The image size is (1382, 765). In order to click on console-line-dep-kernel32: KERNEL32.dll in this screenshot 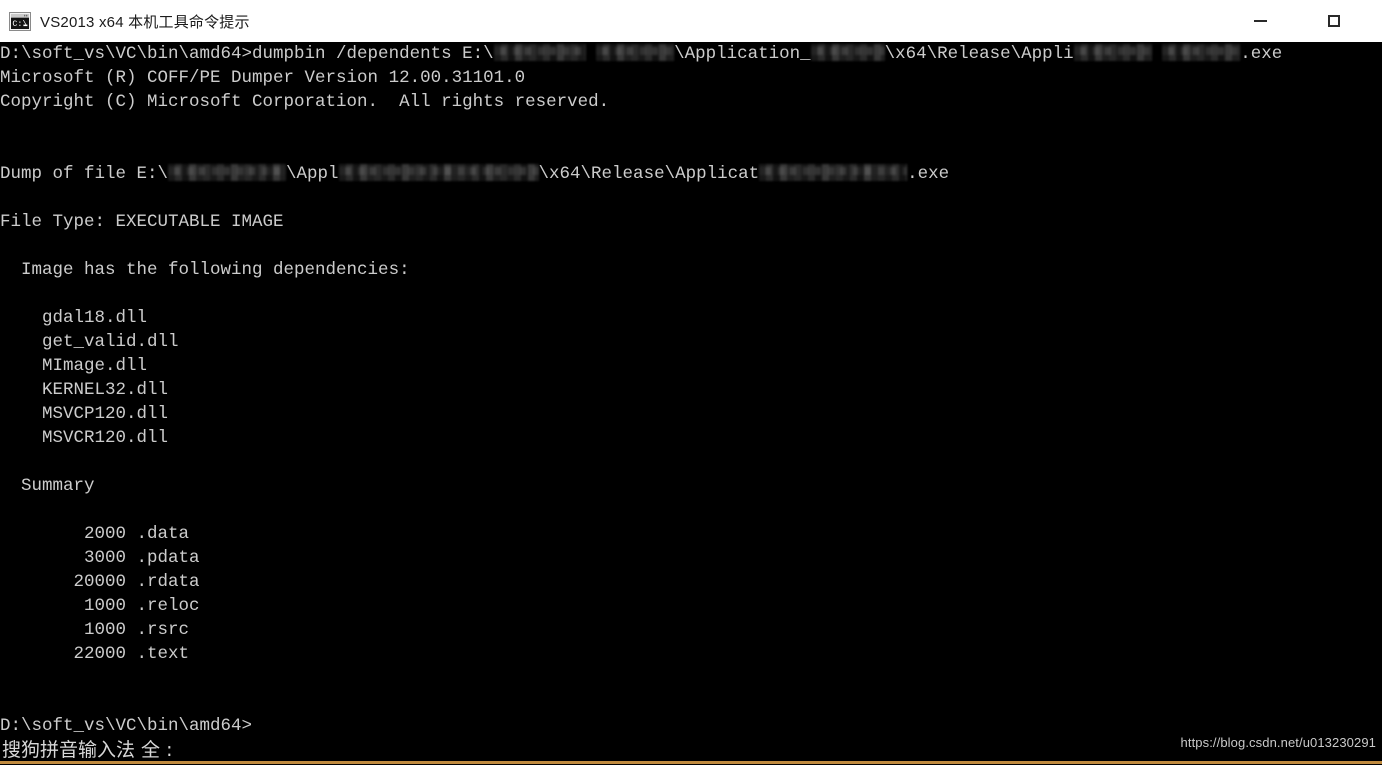, I will do `click(691, 390)`.